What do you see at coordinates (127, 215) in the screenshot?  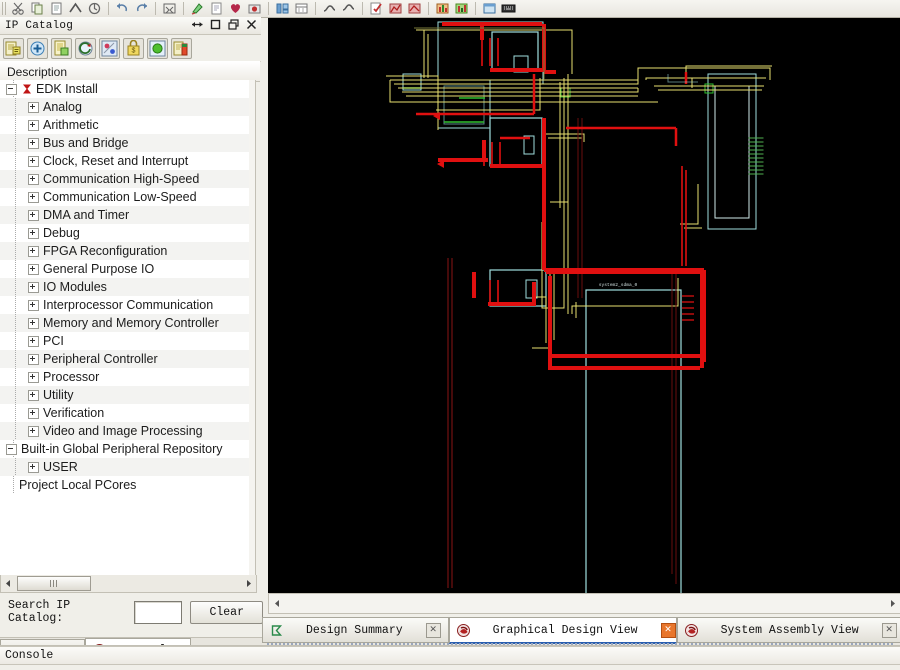 I see `tree-item-dma-and-timer: DMA and Timer` at bounding box center [127, 215].